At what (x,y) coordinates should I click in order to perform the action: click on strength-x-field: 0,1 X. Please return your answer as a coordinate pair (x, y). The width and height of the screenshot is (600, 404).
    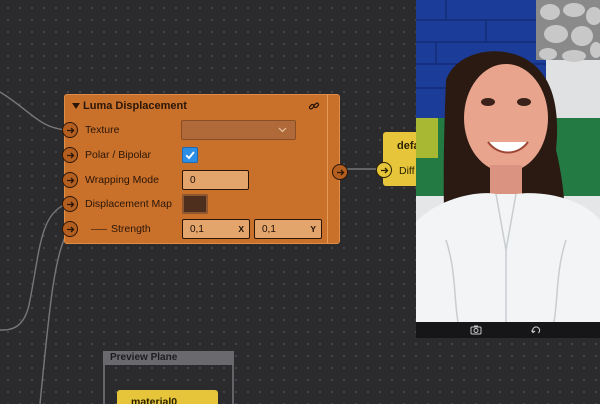
    Looking at the image, I should click on (216, 229).